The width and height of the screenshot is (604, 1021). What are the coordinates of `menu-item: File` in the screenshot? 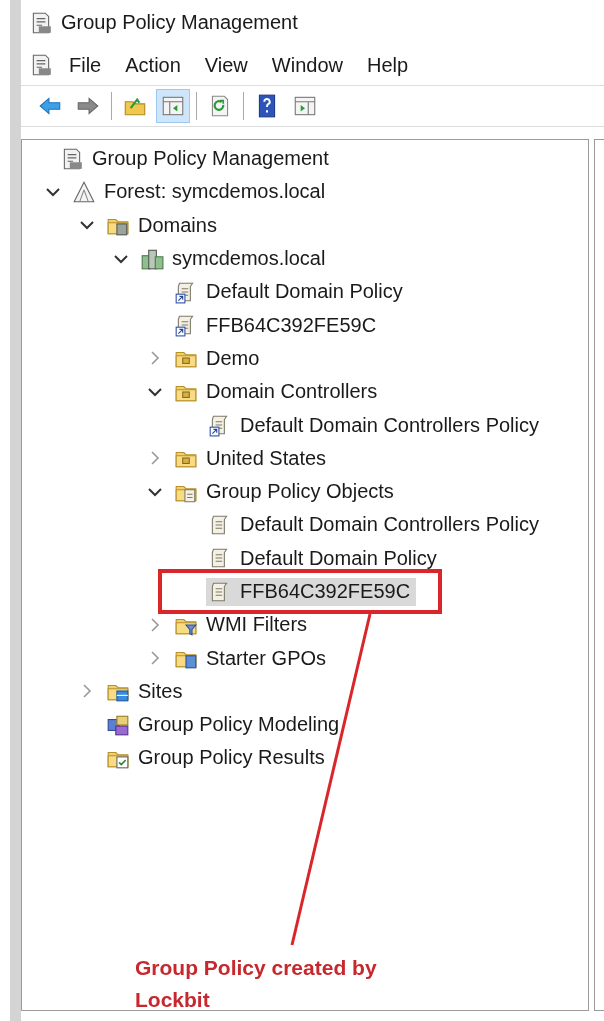 It's located at (85, 65).